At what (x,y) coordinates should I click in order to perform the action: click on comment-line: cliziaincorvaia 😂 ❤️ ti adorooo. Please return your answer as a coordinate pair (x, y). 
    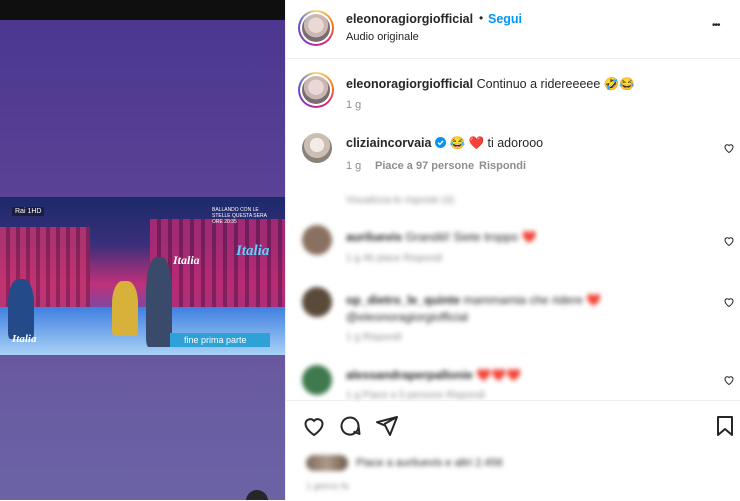
    Looking at the image, I should click on (444, 143).